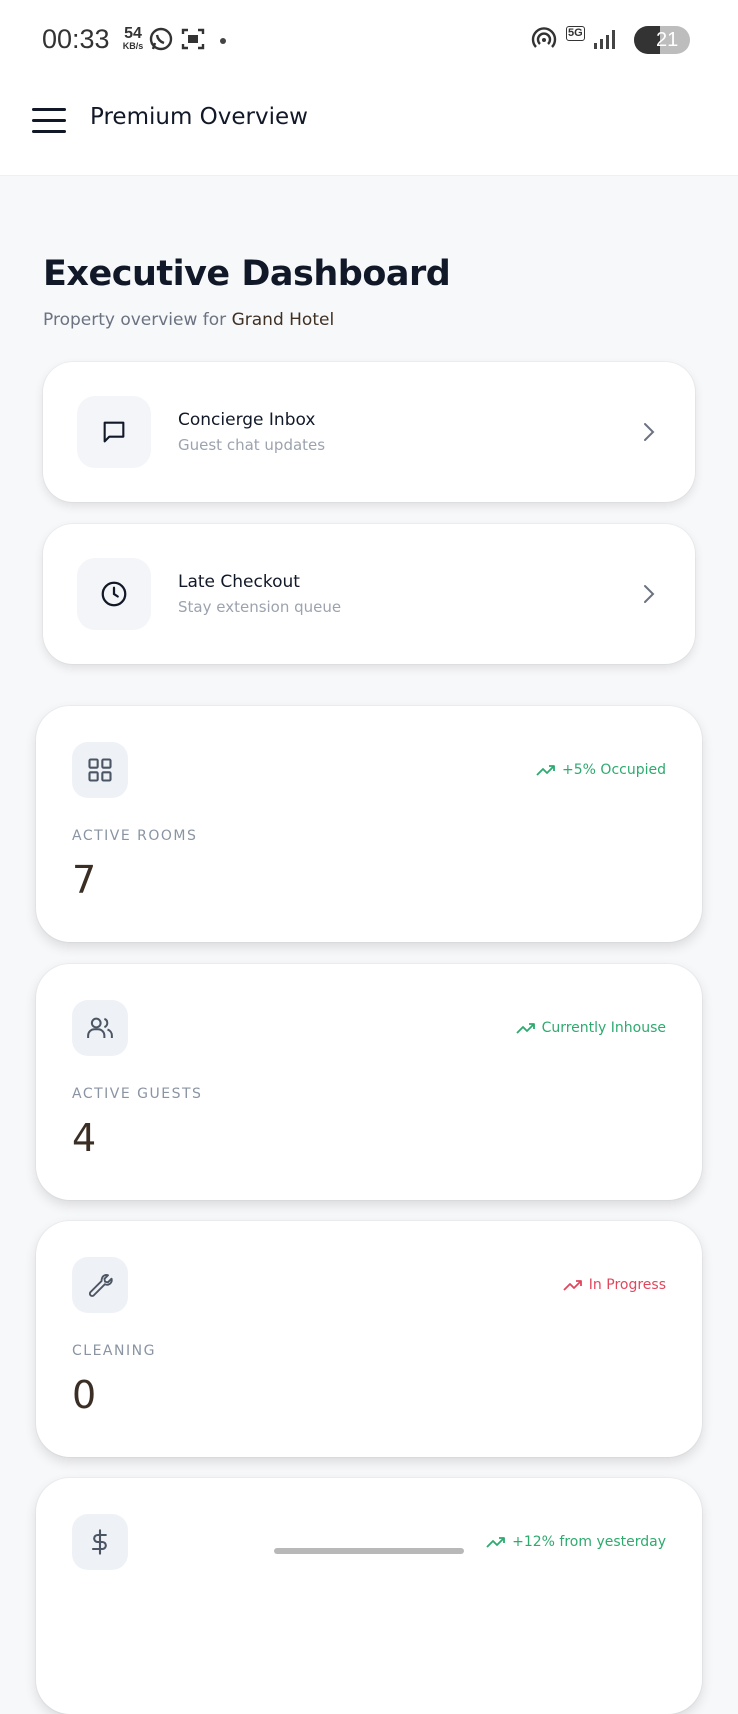 This screenshot has width=738, height=1714. I want to click on hotel-name: Grand Hotel, so click(283, 320).